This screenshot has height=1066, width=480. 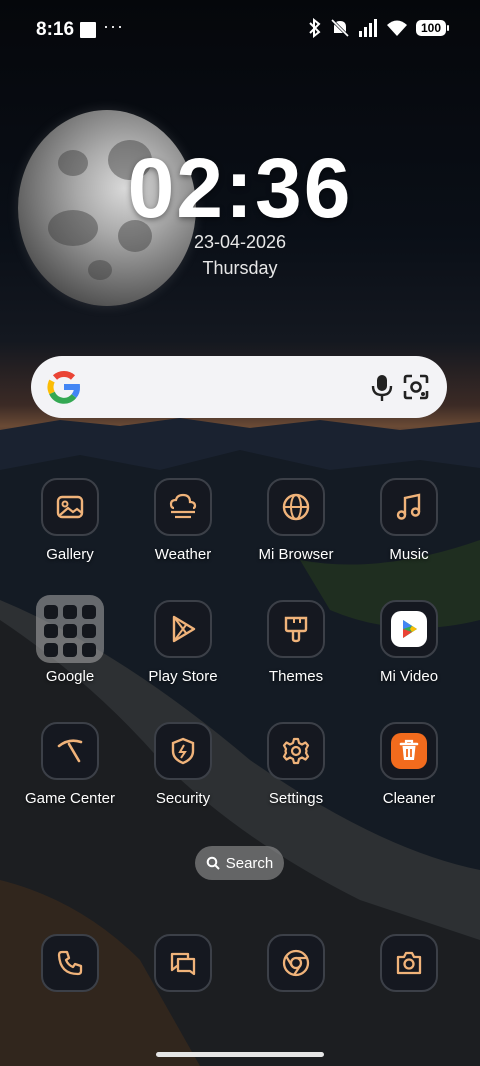 What do you see at coordinates (70, 676) in the screenshot?
I see `app-label: Google` at bounding box center [70, 676].